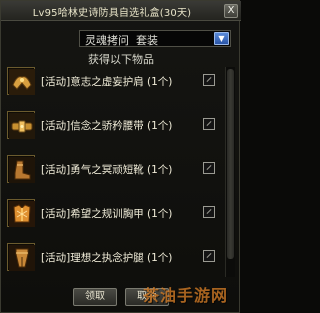 The width and height of the screenshot is (320, 313). I want to click on item-label: [活动]意志之虚妄护肩 (1个), so click(107, 82).